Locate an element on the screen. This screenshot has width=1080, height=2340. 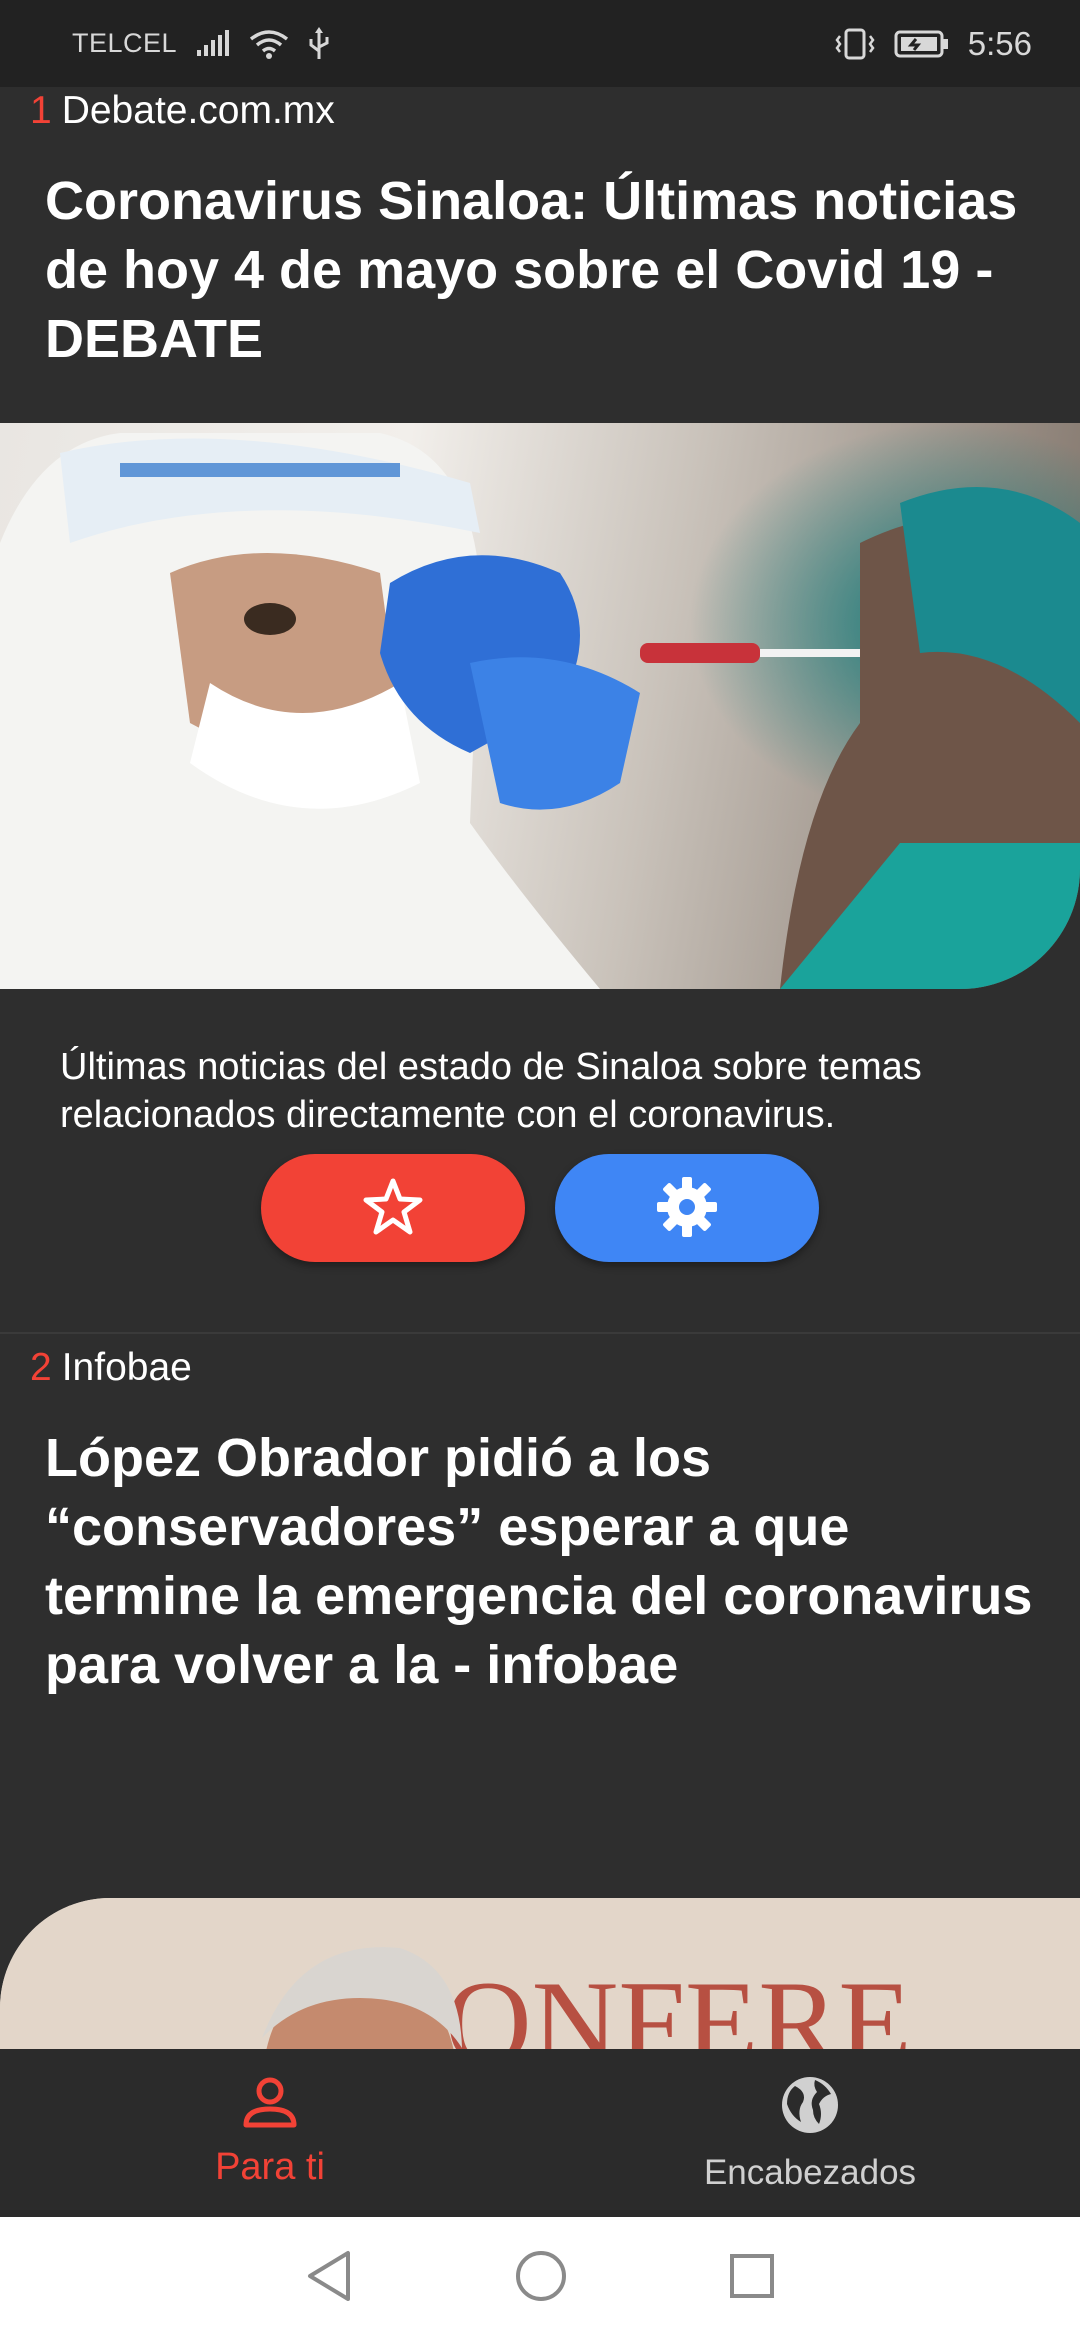
battery-charging-icon is located at coordinates (922, 44).